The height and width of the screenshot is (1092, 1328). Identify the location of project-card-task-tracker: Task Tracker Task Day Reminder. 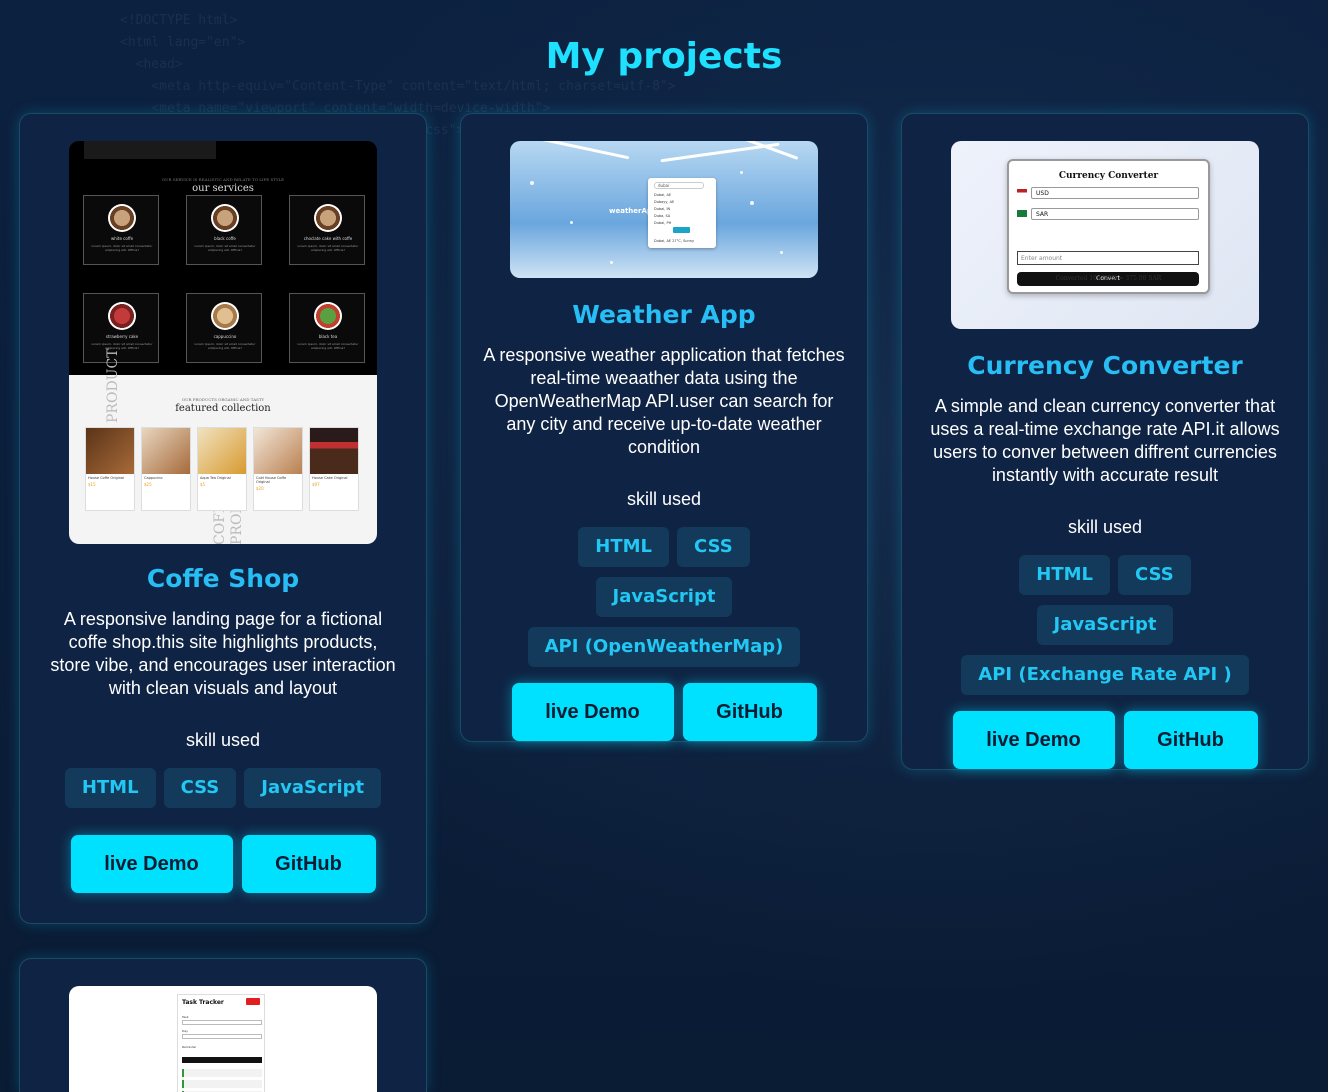
(223, 1025).